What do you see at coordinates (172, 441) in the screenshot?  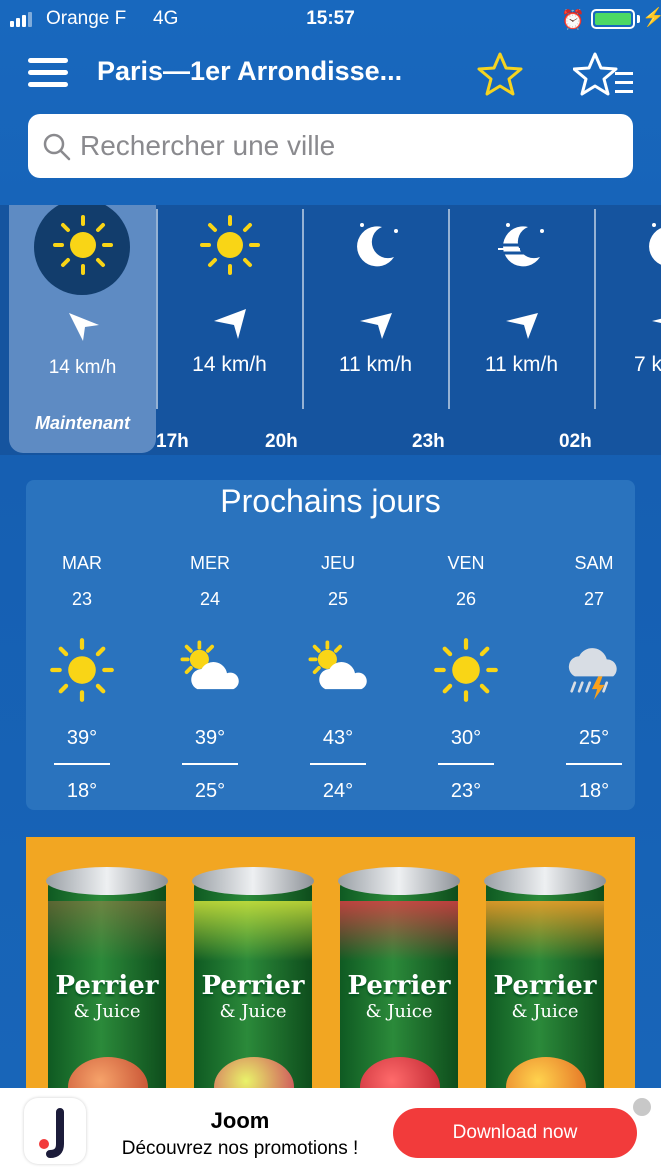 I see `hour-label: 17h` at bounding box center [172, 441].